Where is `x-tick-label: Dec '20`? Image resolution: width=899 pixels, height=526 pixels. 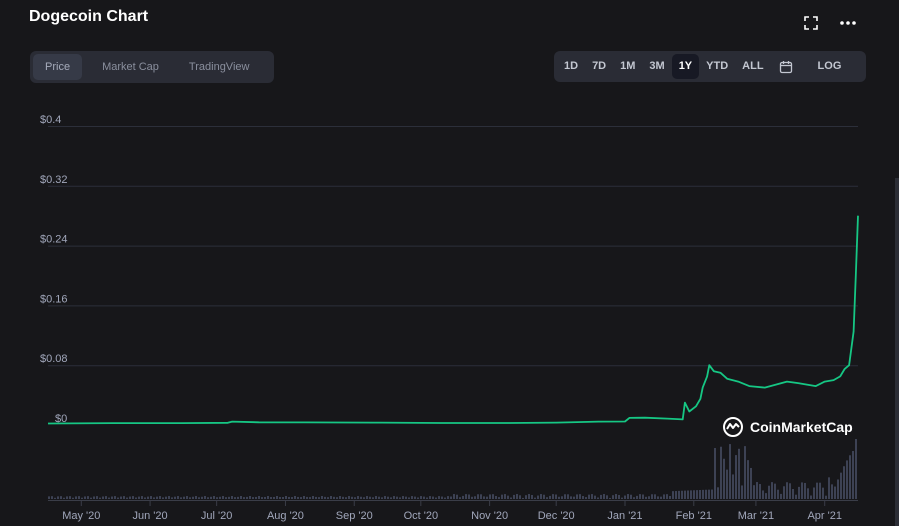 x-tick-label: Dec '20 is located at coordinates (556, 516).